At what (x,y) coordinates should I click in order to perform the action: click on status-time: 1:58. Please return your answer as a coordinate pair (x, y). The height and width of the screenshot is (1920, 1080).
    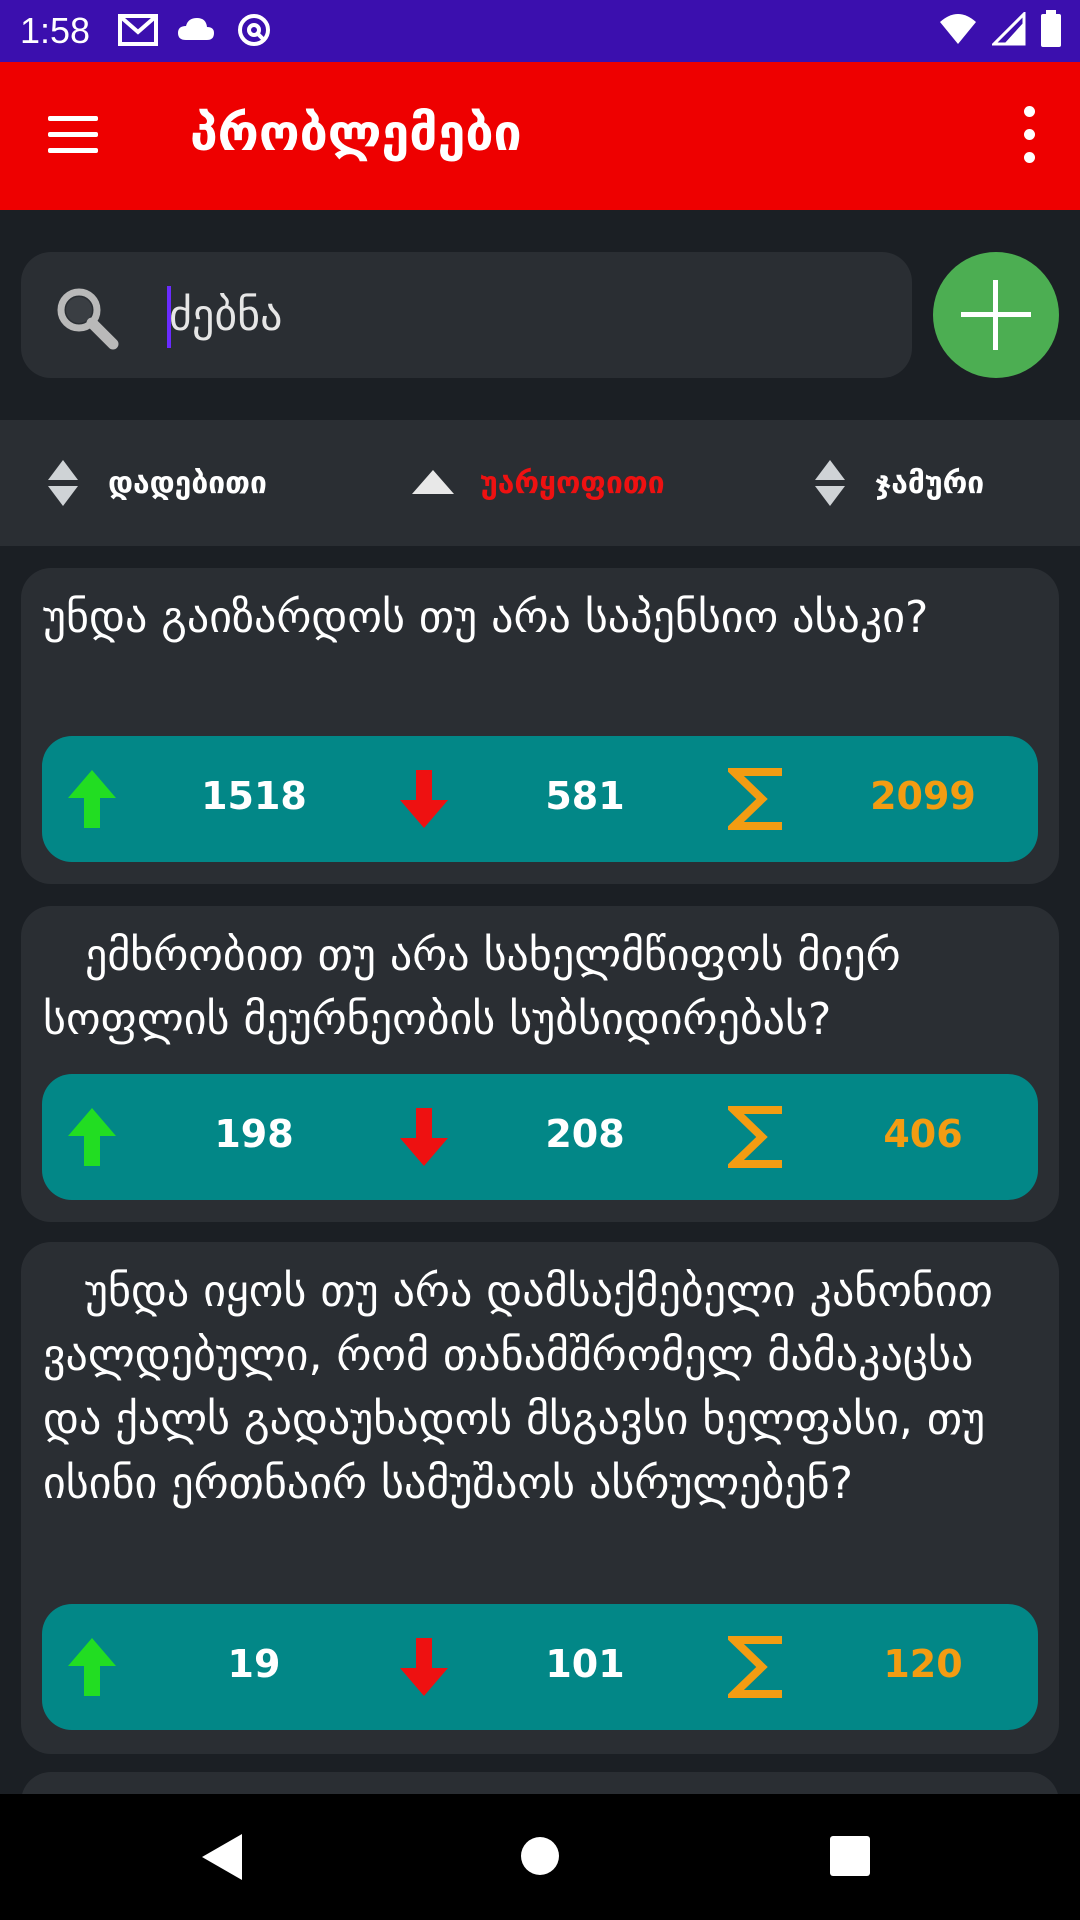
    Looking at the image, I should click on (55, 30).